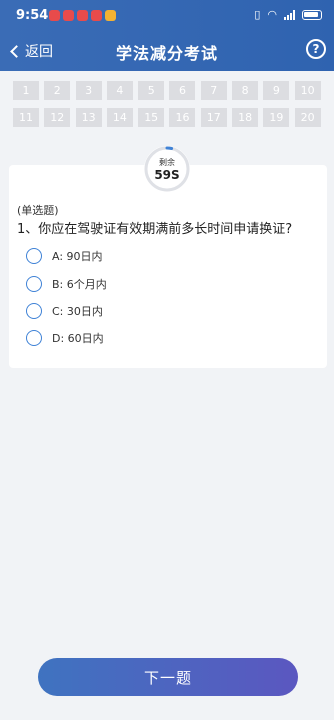 This screenshot has width=334, height=720. What do you see at coordinates (79, 284) in the screenshot?
I see `option-label: B: 6个月内` at bounding box center [79, 284].